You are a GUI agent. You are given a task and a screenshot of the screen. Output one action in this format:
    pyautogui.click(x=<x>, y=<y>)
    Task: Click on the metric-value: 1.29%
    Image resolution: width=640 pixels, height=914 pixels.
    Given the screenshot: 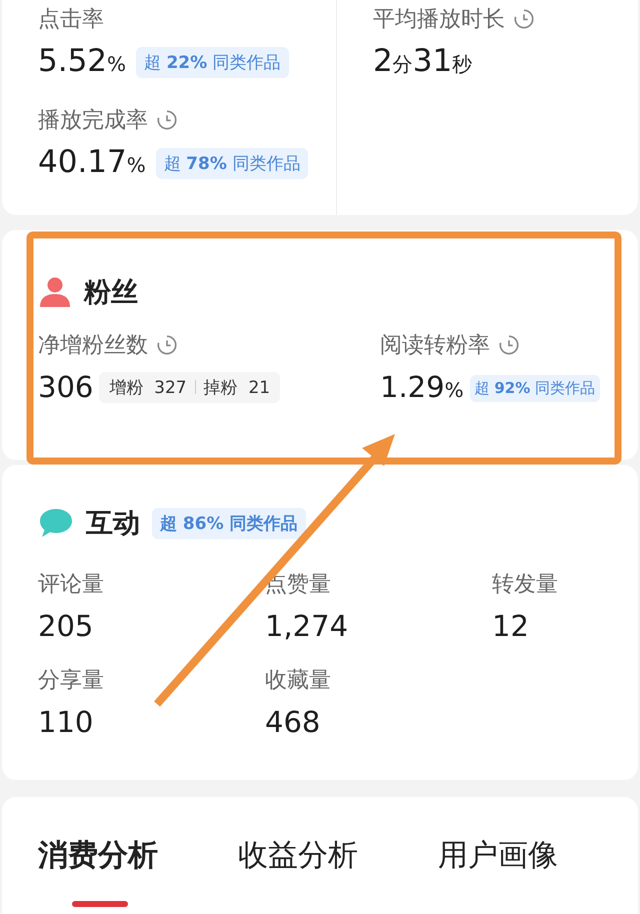 What is the action you would take?
    pyautogui.click(x=422, y=387)
    